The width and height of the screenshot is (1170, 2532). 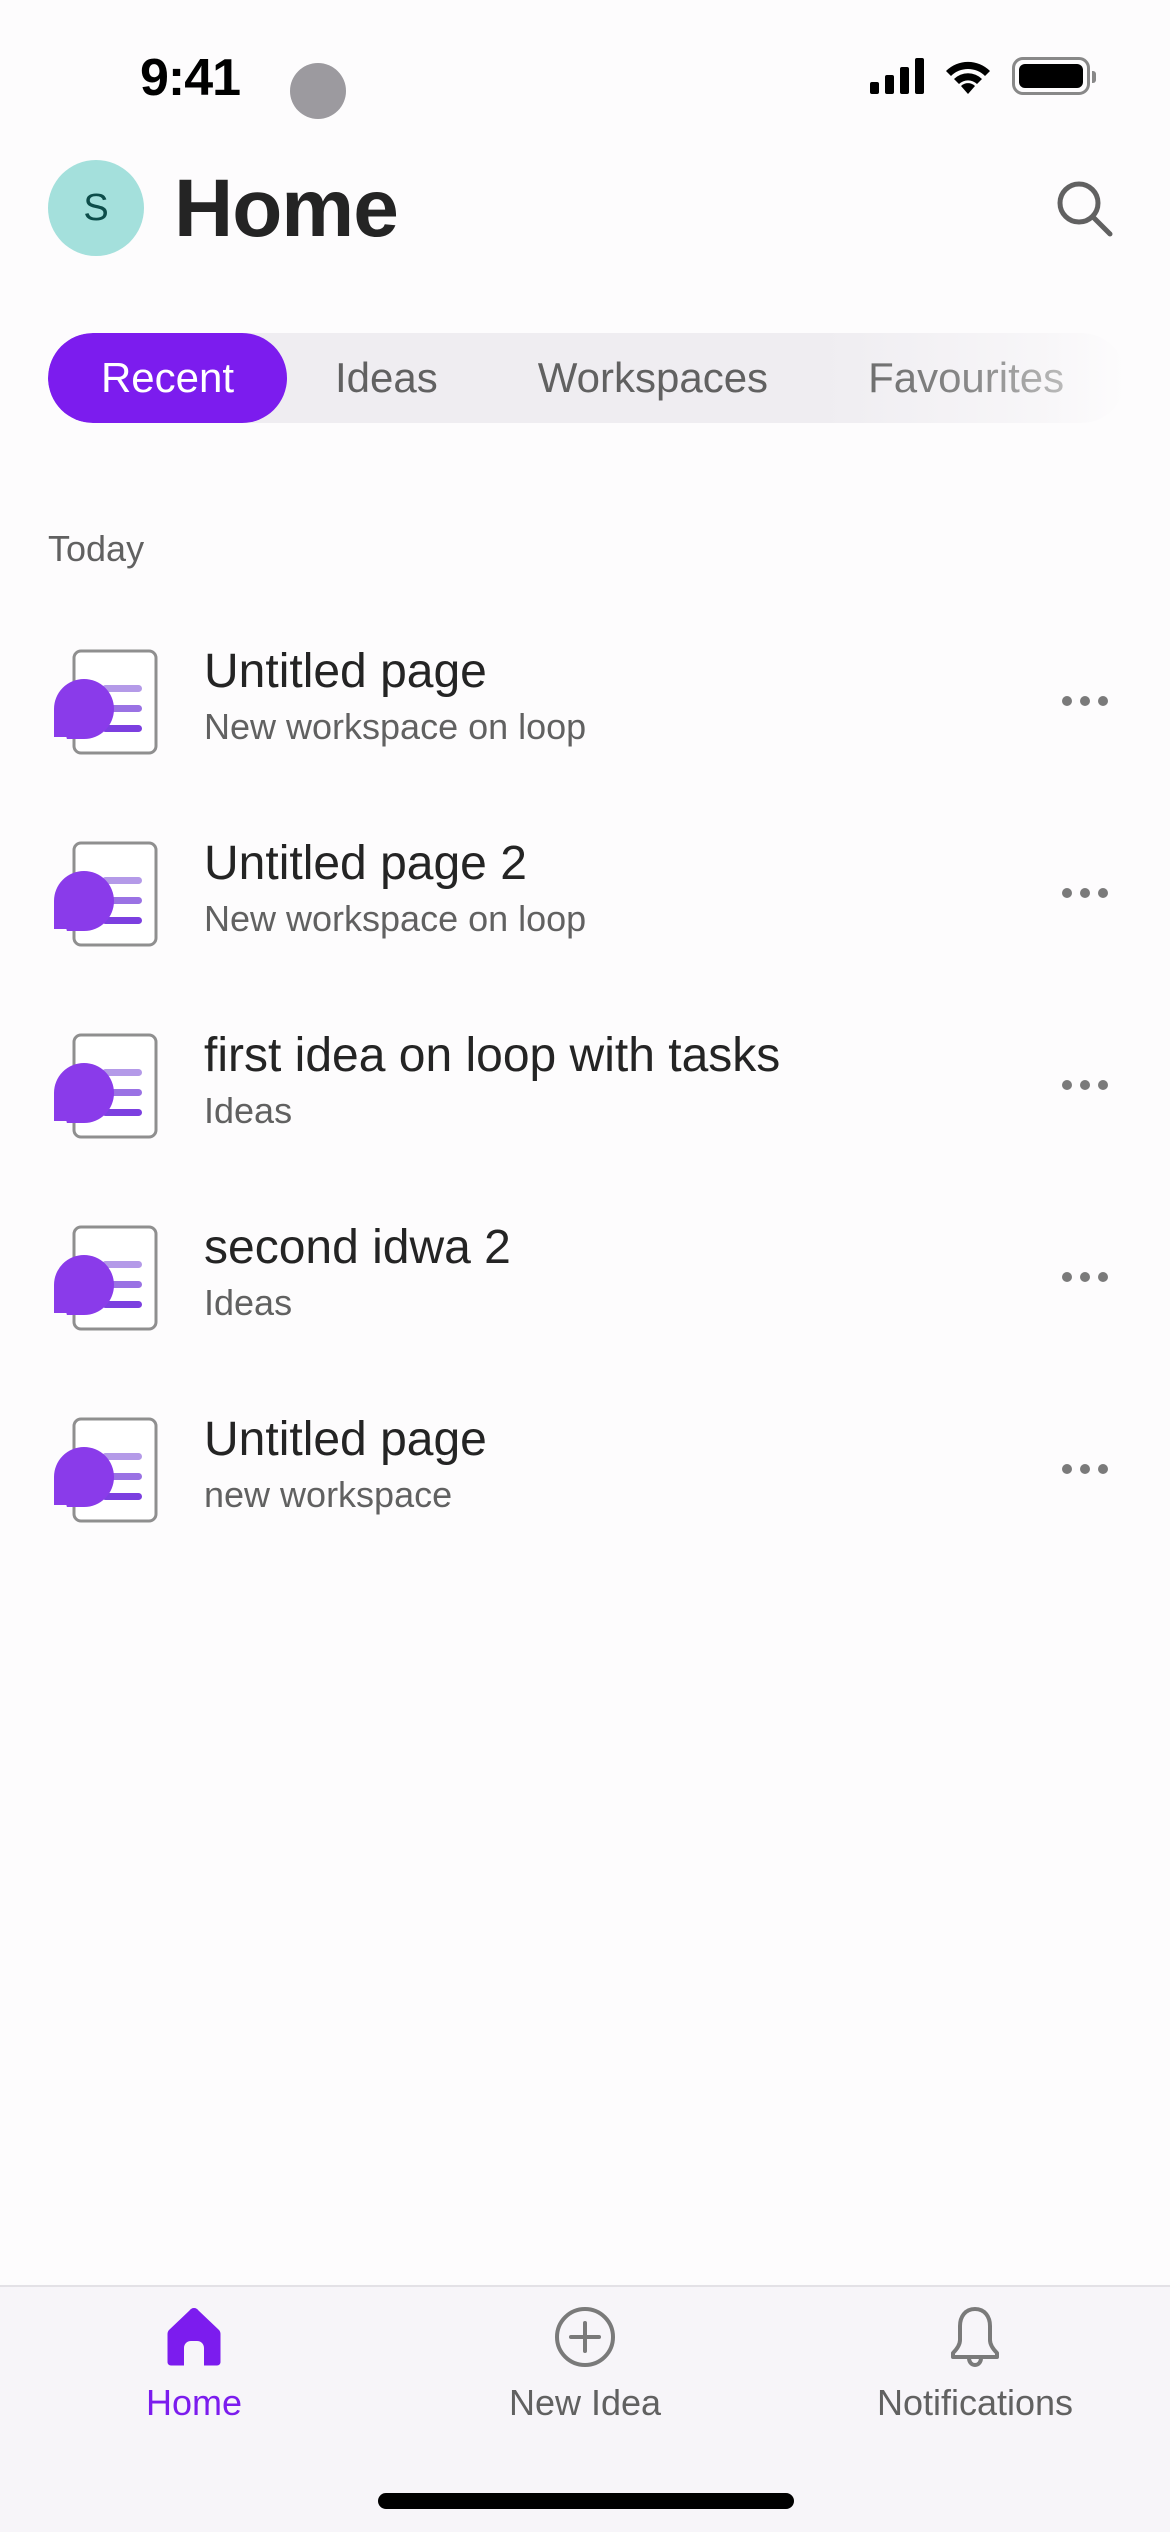 What do you see at coordinates (585, 2402) in the screenshot?
I see `nav-new-idea-label: New Idea` at bounding box center [585, 2402].